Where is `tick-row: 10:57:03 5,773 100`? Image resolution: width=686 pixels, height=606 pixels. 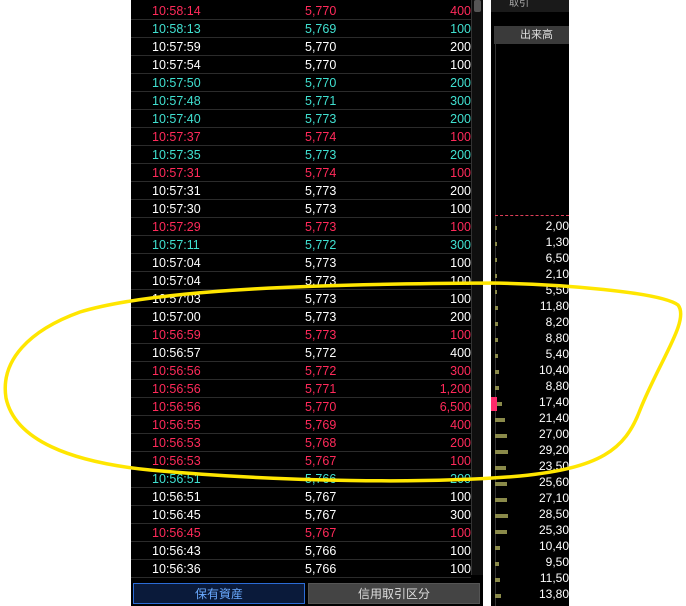 tick-row: 10:57:03 5,773 100 is located at coordinates (301, 299).